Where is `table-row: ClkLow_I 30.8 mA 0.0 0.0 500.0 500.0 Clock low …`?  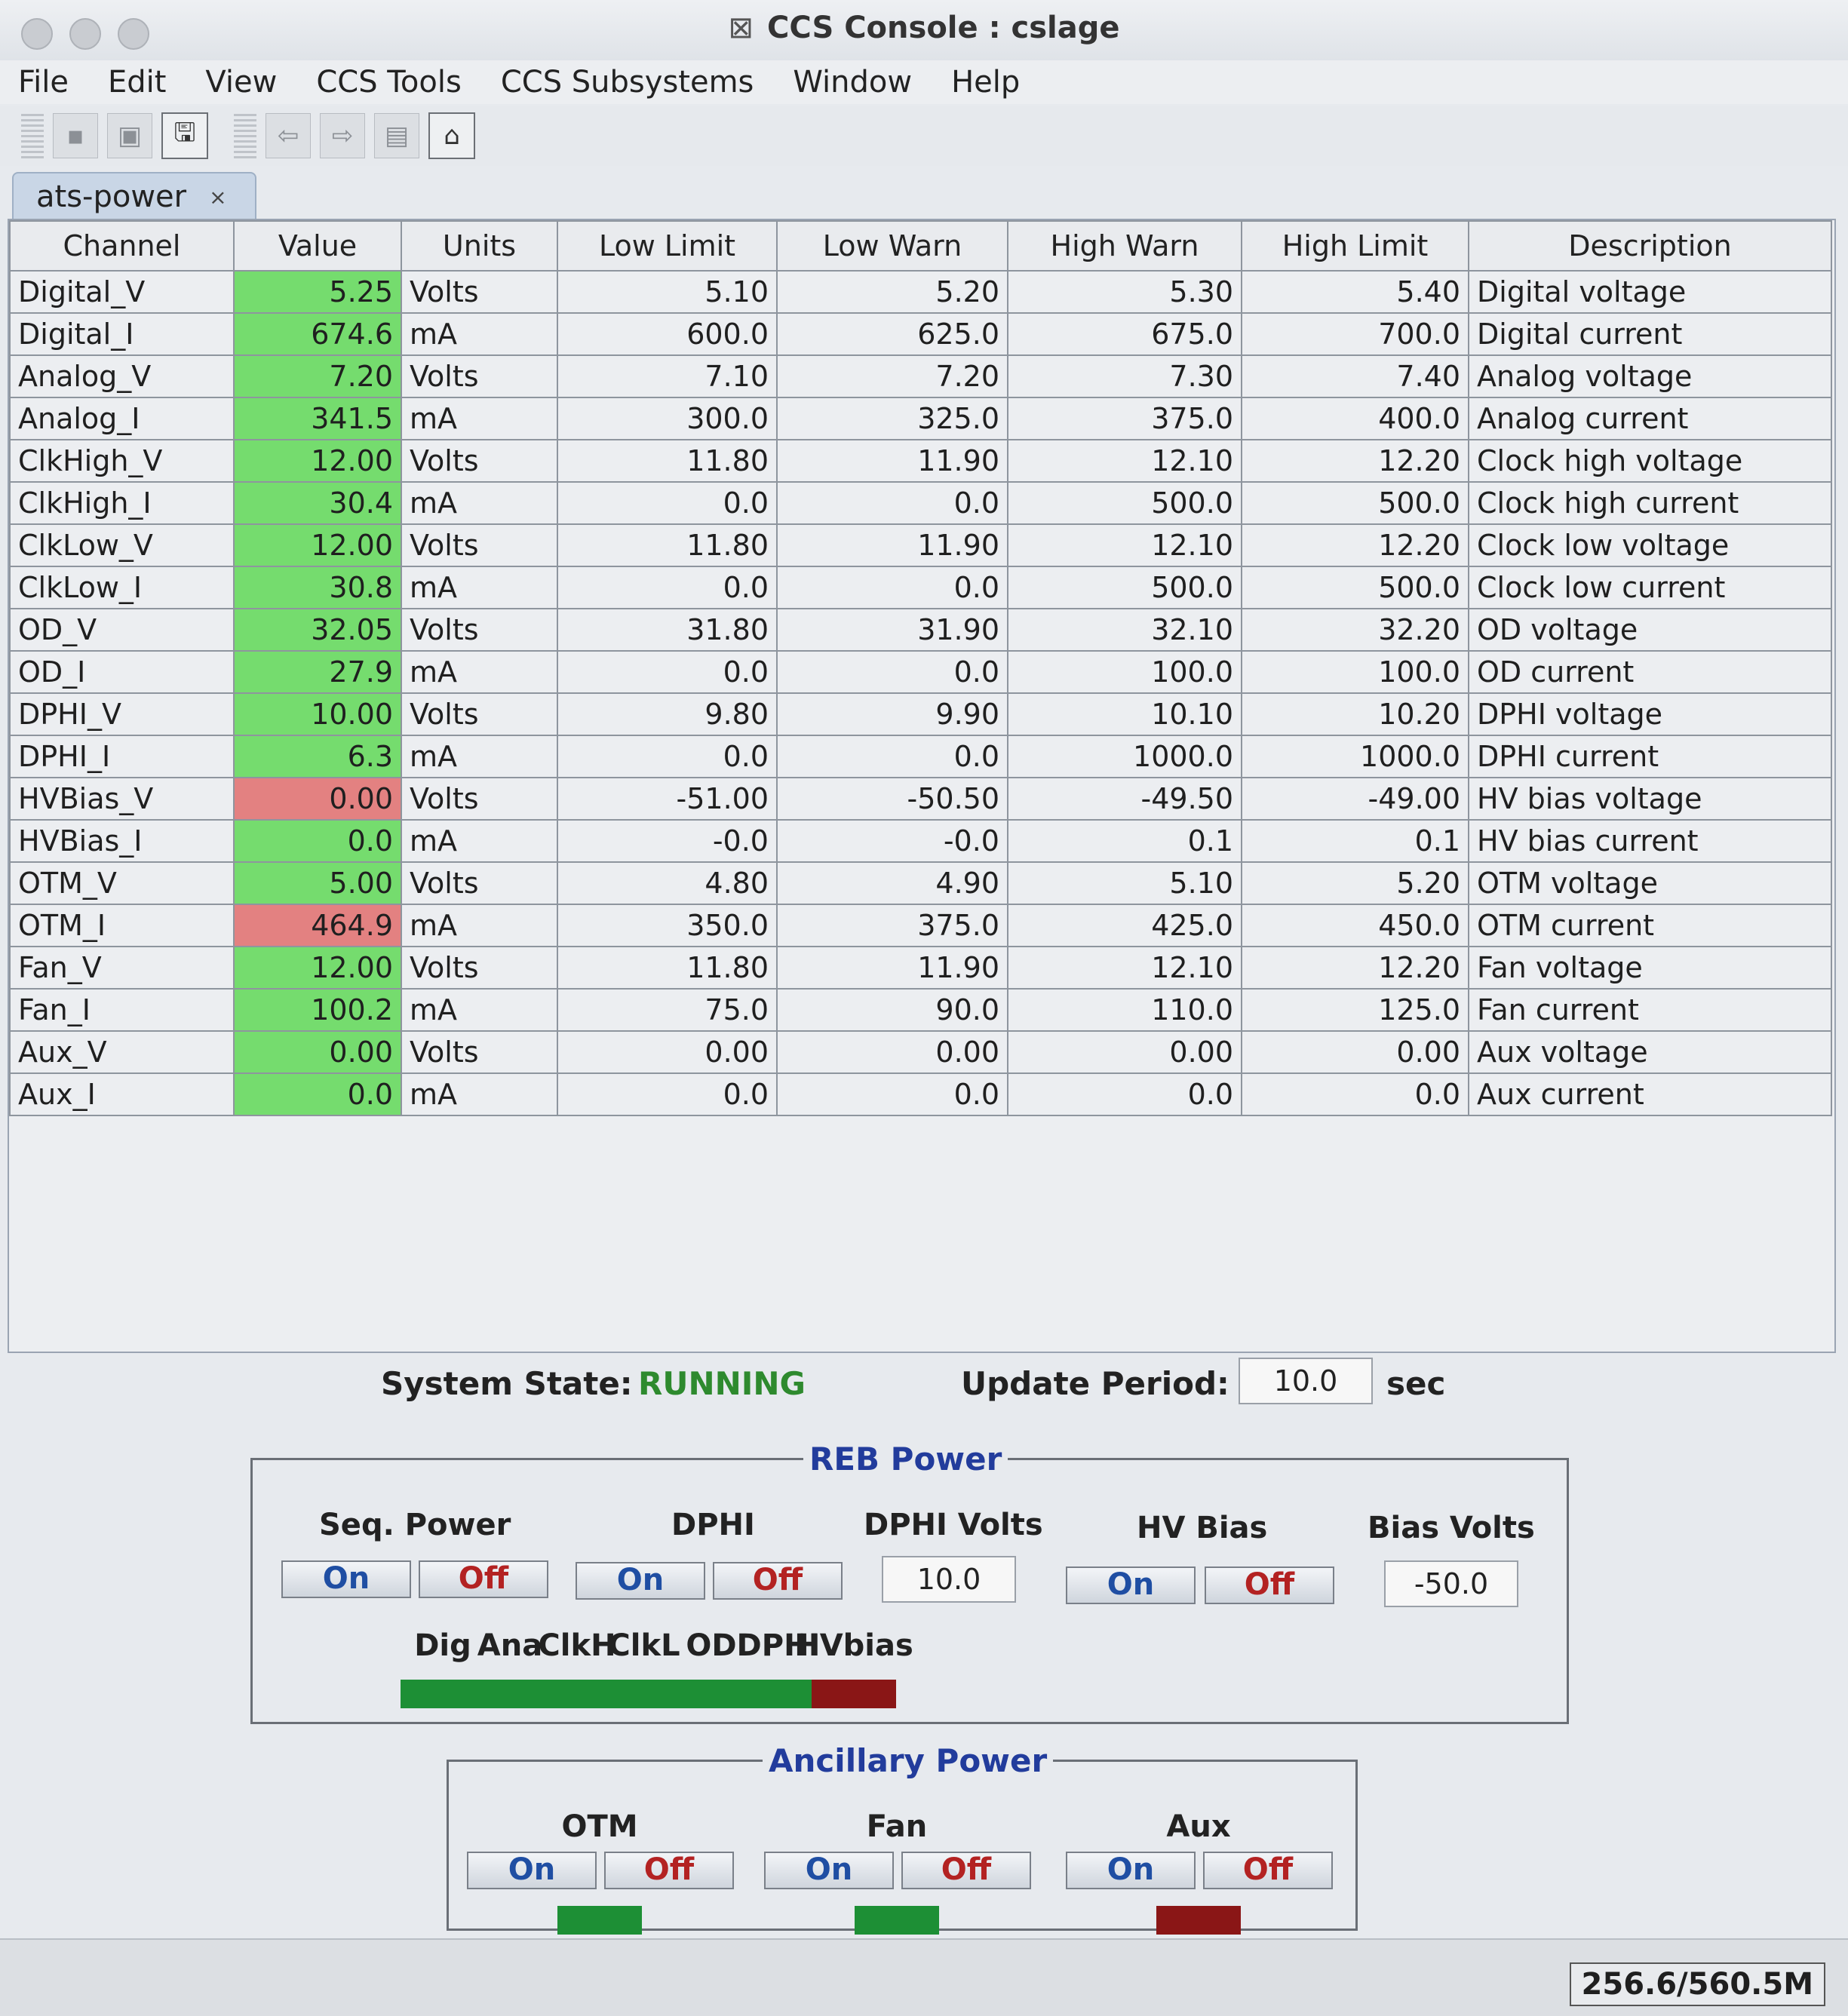
table-row: ClkLow_I 30.8 mA 0.0 0.0 500.0 500.0 Clock low … is located at coordinates (921, 587).